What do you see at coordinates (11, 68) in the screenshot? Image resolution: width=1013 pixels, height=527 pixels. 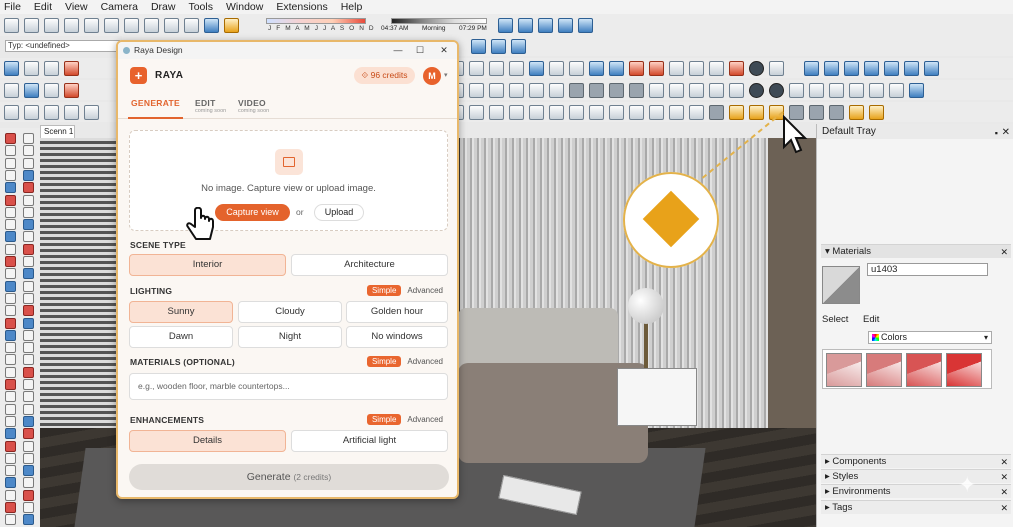 I see `select-tool-icon` at bounding box center [11, 68].